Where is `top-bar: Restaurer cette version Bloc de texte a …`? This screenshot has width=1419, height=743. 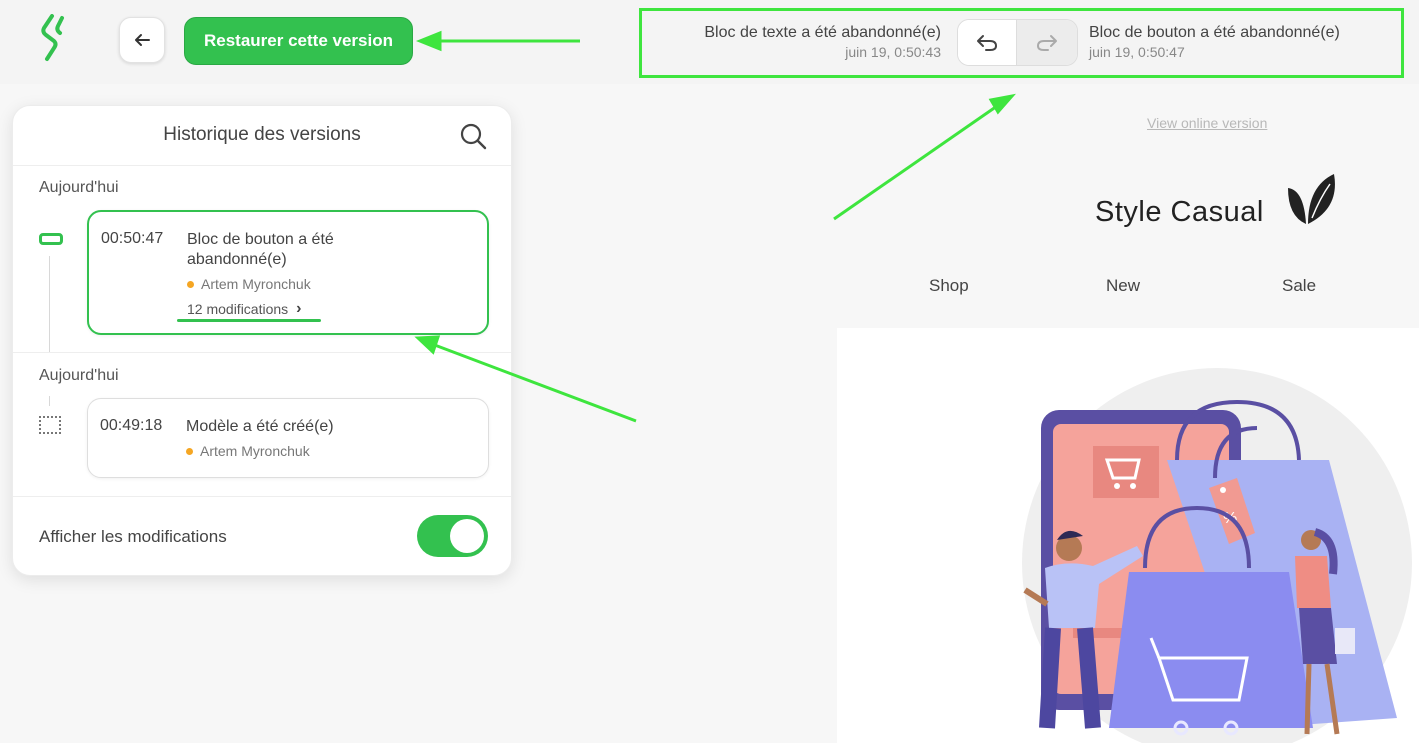 top-bar: Restaurer cette version Bloc de texte a … is located at coordinates (709, 42).